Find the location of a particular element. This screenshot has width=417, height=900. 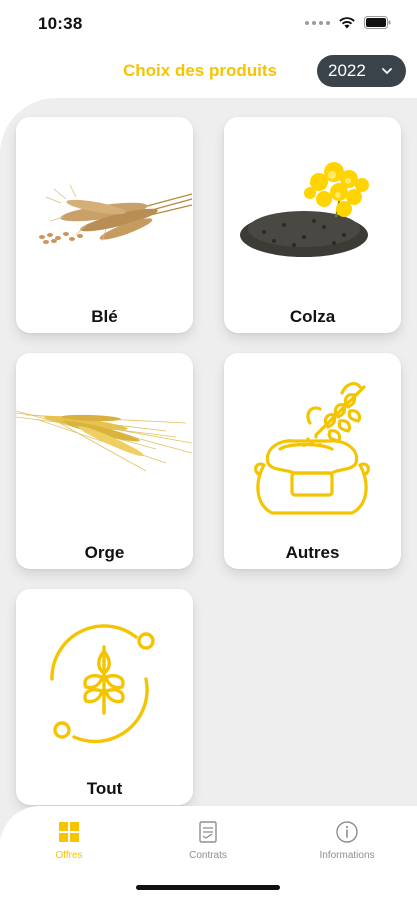

battery-icon is located at coordinates (377, 22).